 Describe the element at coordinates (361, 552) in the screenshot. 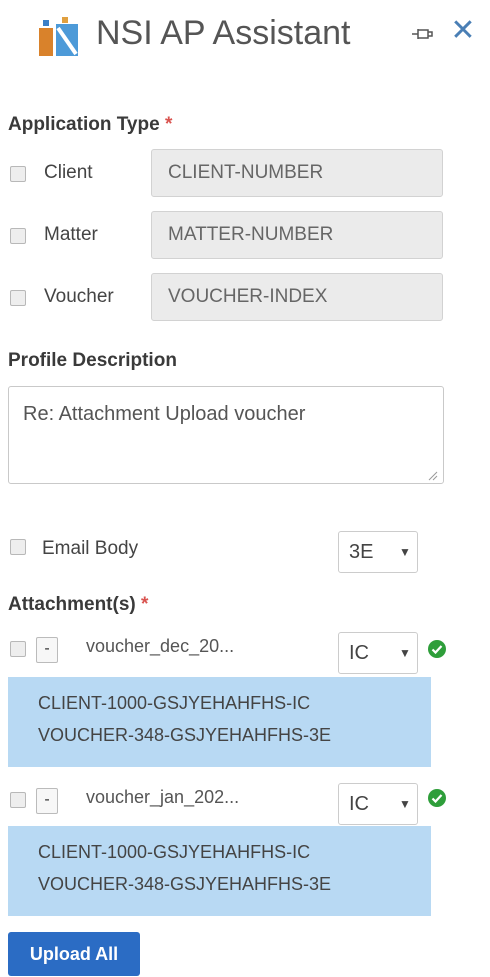

I see `email-body-select-value: 3E` at that location.